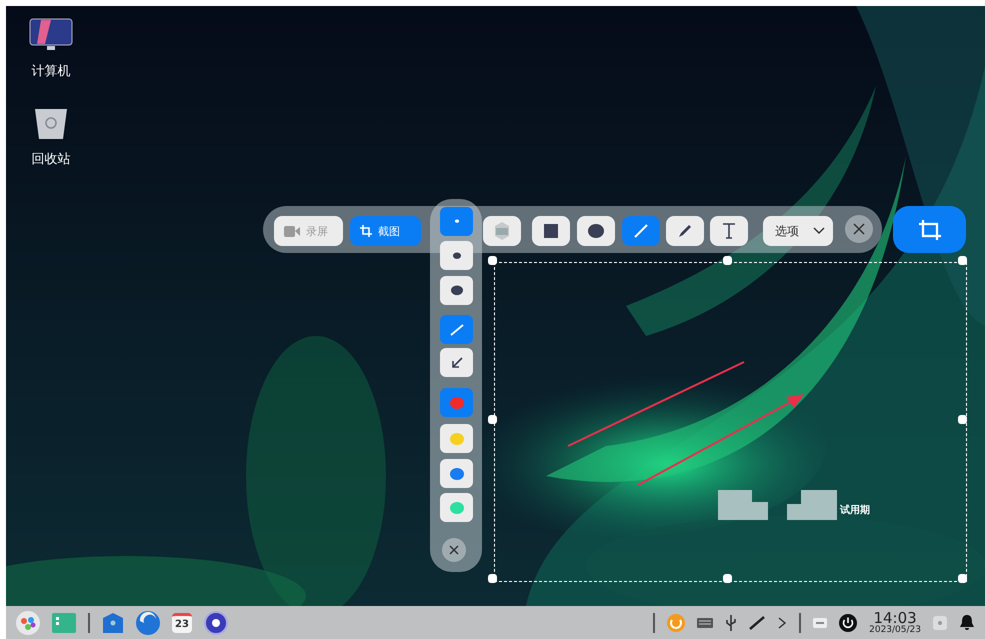  I want to click on usb-icon, so click(731, 622).